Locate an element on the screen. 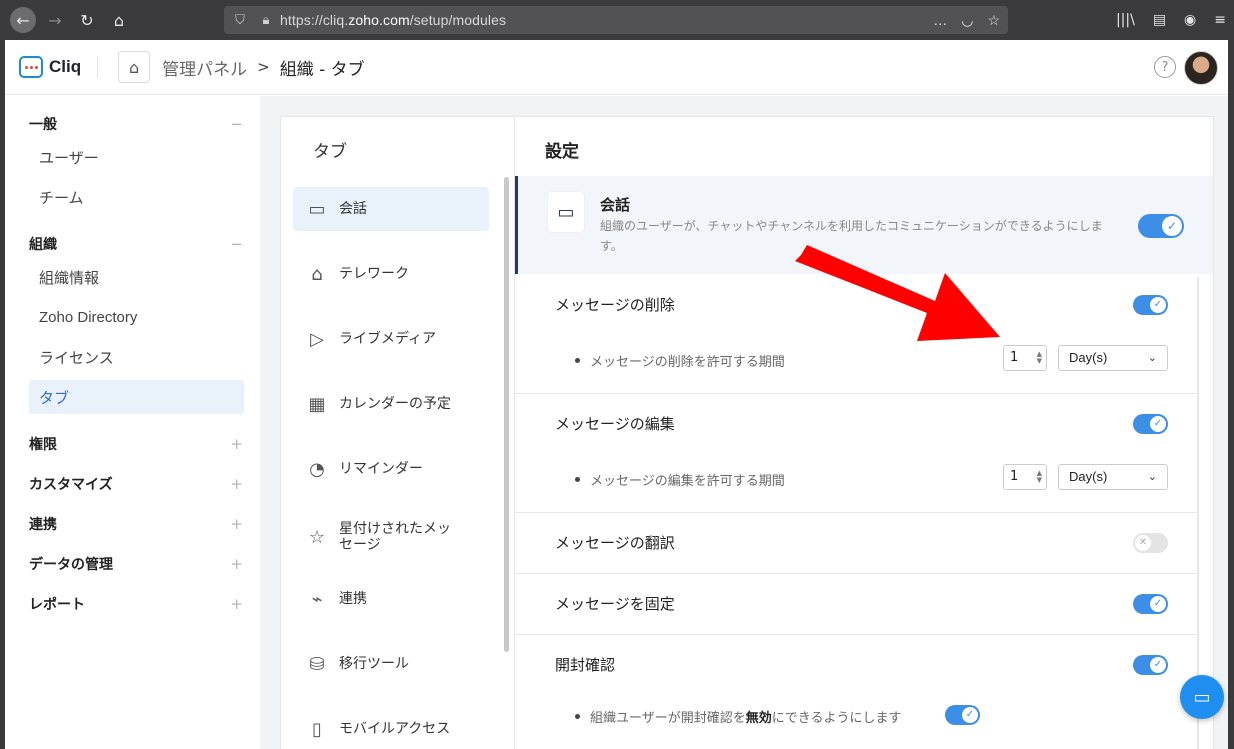 The image size is (1234, 749). tabs-scrollbar is located at coordinates (506, 414).